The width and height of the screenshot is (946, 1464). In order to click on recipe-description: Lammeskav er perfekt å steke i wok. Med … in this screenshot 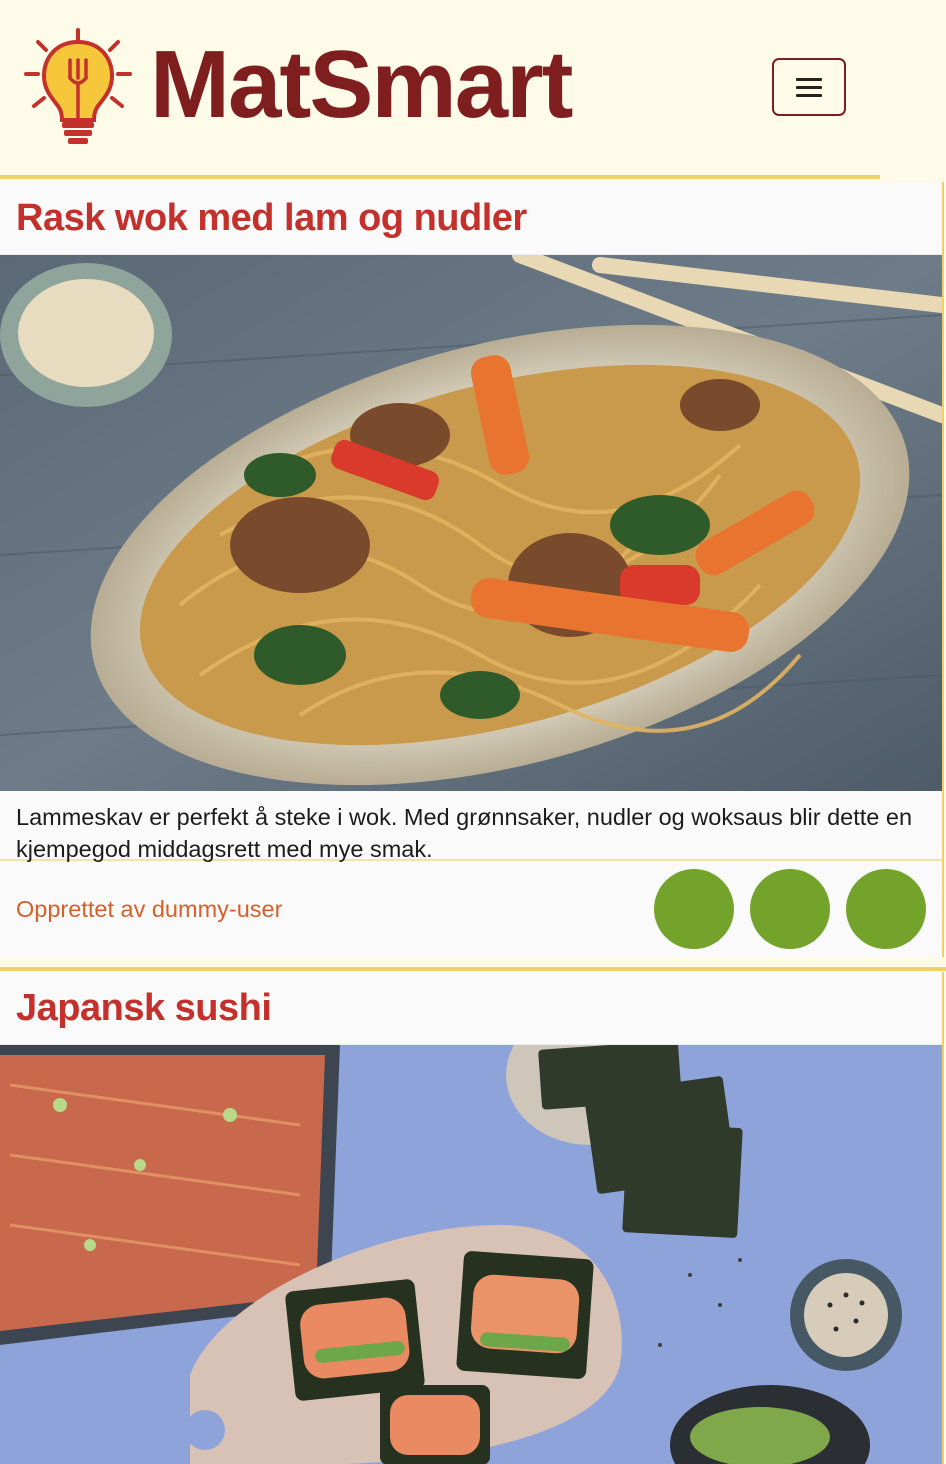, I will do `click(471, 826)`.